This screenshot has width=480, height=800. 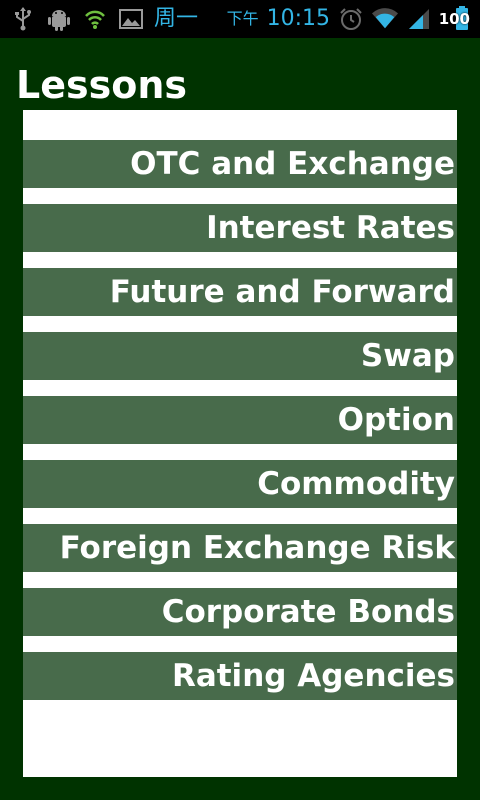 I want to click on wifi-icon, so click(x=385, y=19).